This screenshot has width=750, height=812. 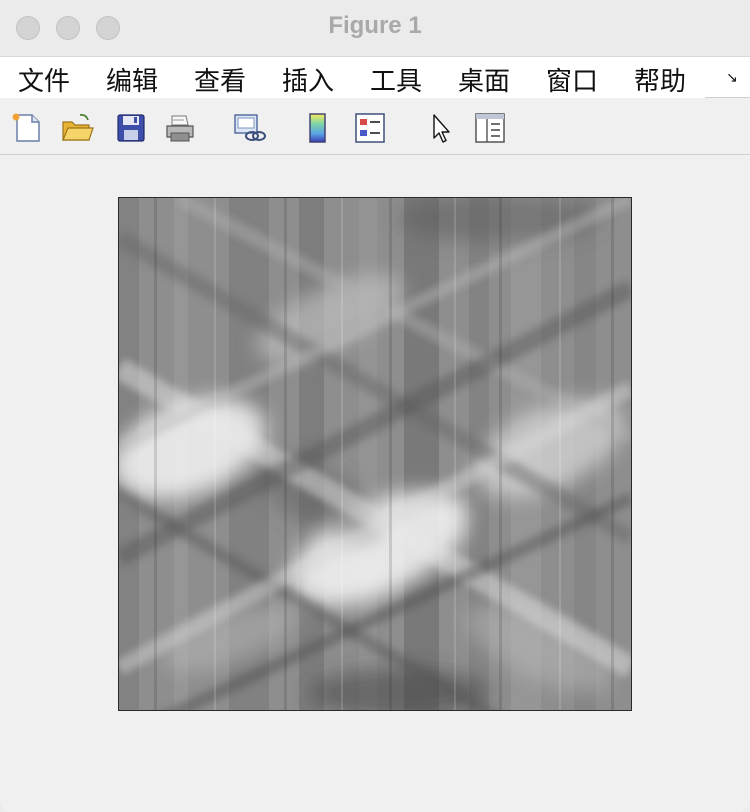 What do you see at coordinates (396, 79) in the screenshot?
I see `menu-tools: 工具` at bounding box center [396, 79].